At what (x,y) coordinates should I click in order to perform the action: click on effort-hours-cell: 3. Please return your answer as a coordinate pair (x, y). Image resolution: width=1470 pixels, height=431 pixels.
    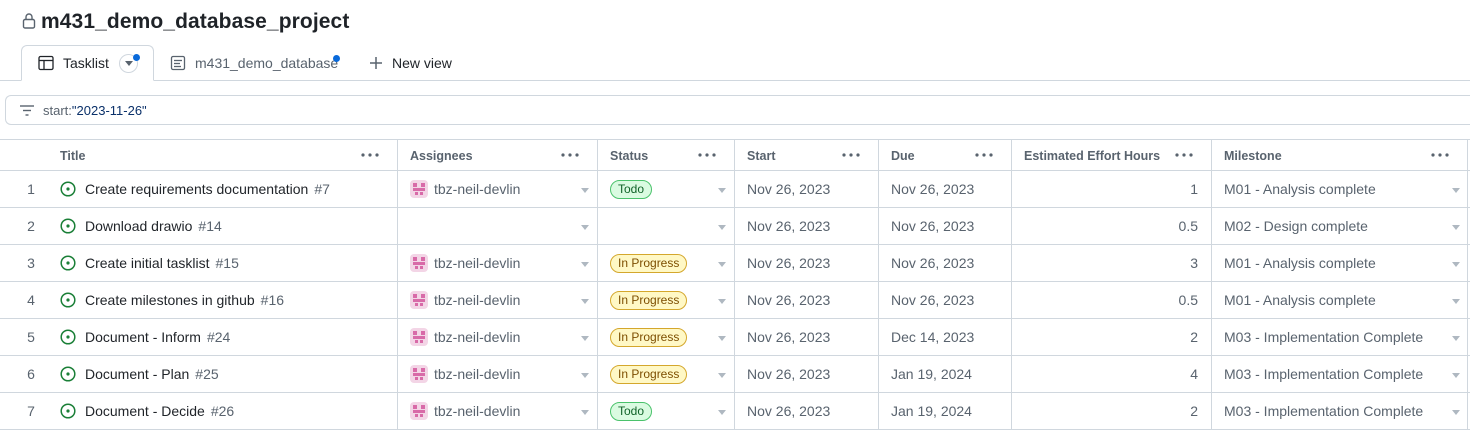
    Looking at the image, I should click on (1112, 263).